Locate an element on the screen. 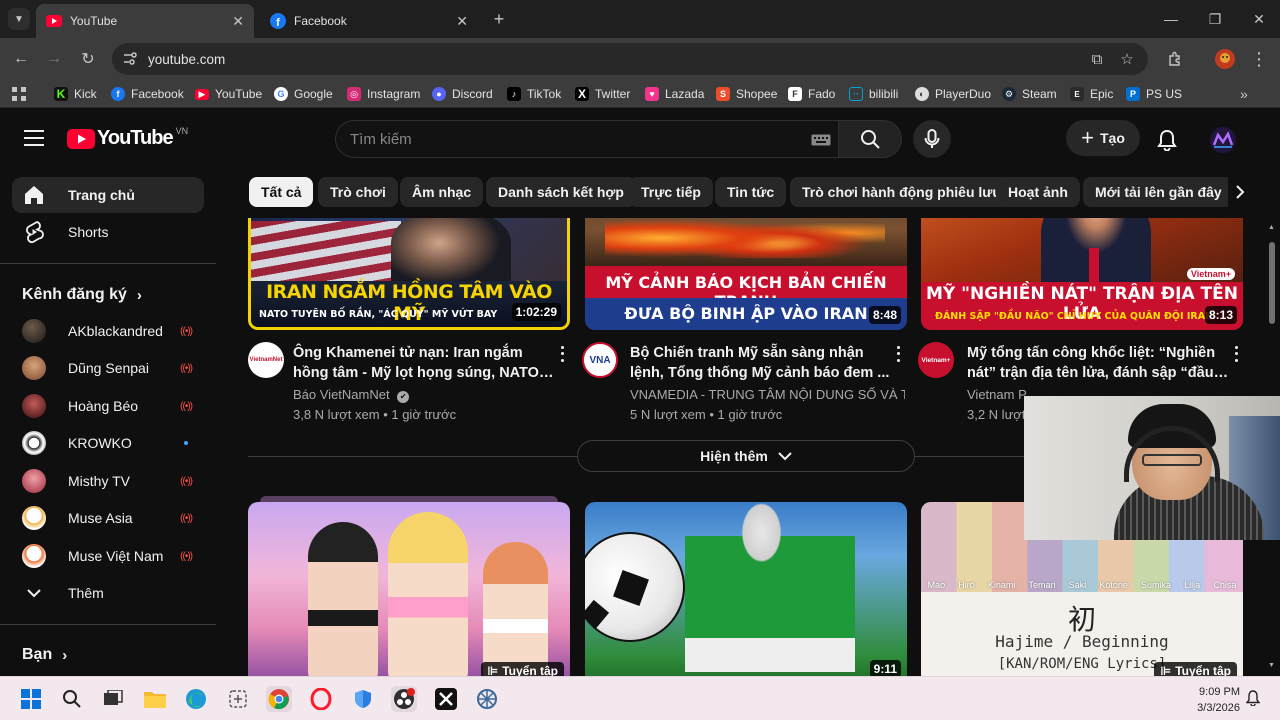 The width and height of the screenshot is (1280, 720). opera-icon is located at coordinates (321, 699).